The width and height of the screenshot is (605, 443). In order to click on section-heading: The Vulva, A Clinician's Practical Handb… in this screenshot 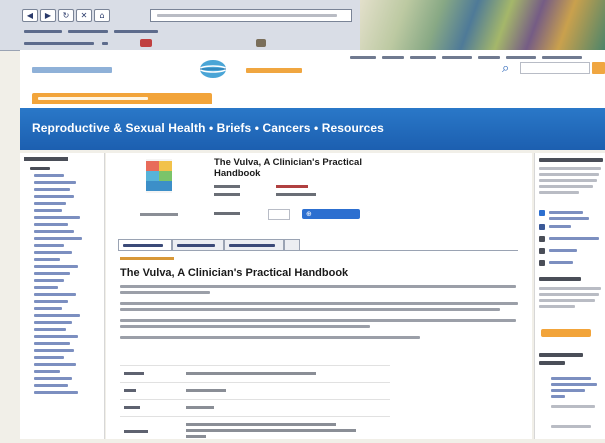, I will do `click(234, 273)`.